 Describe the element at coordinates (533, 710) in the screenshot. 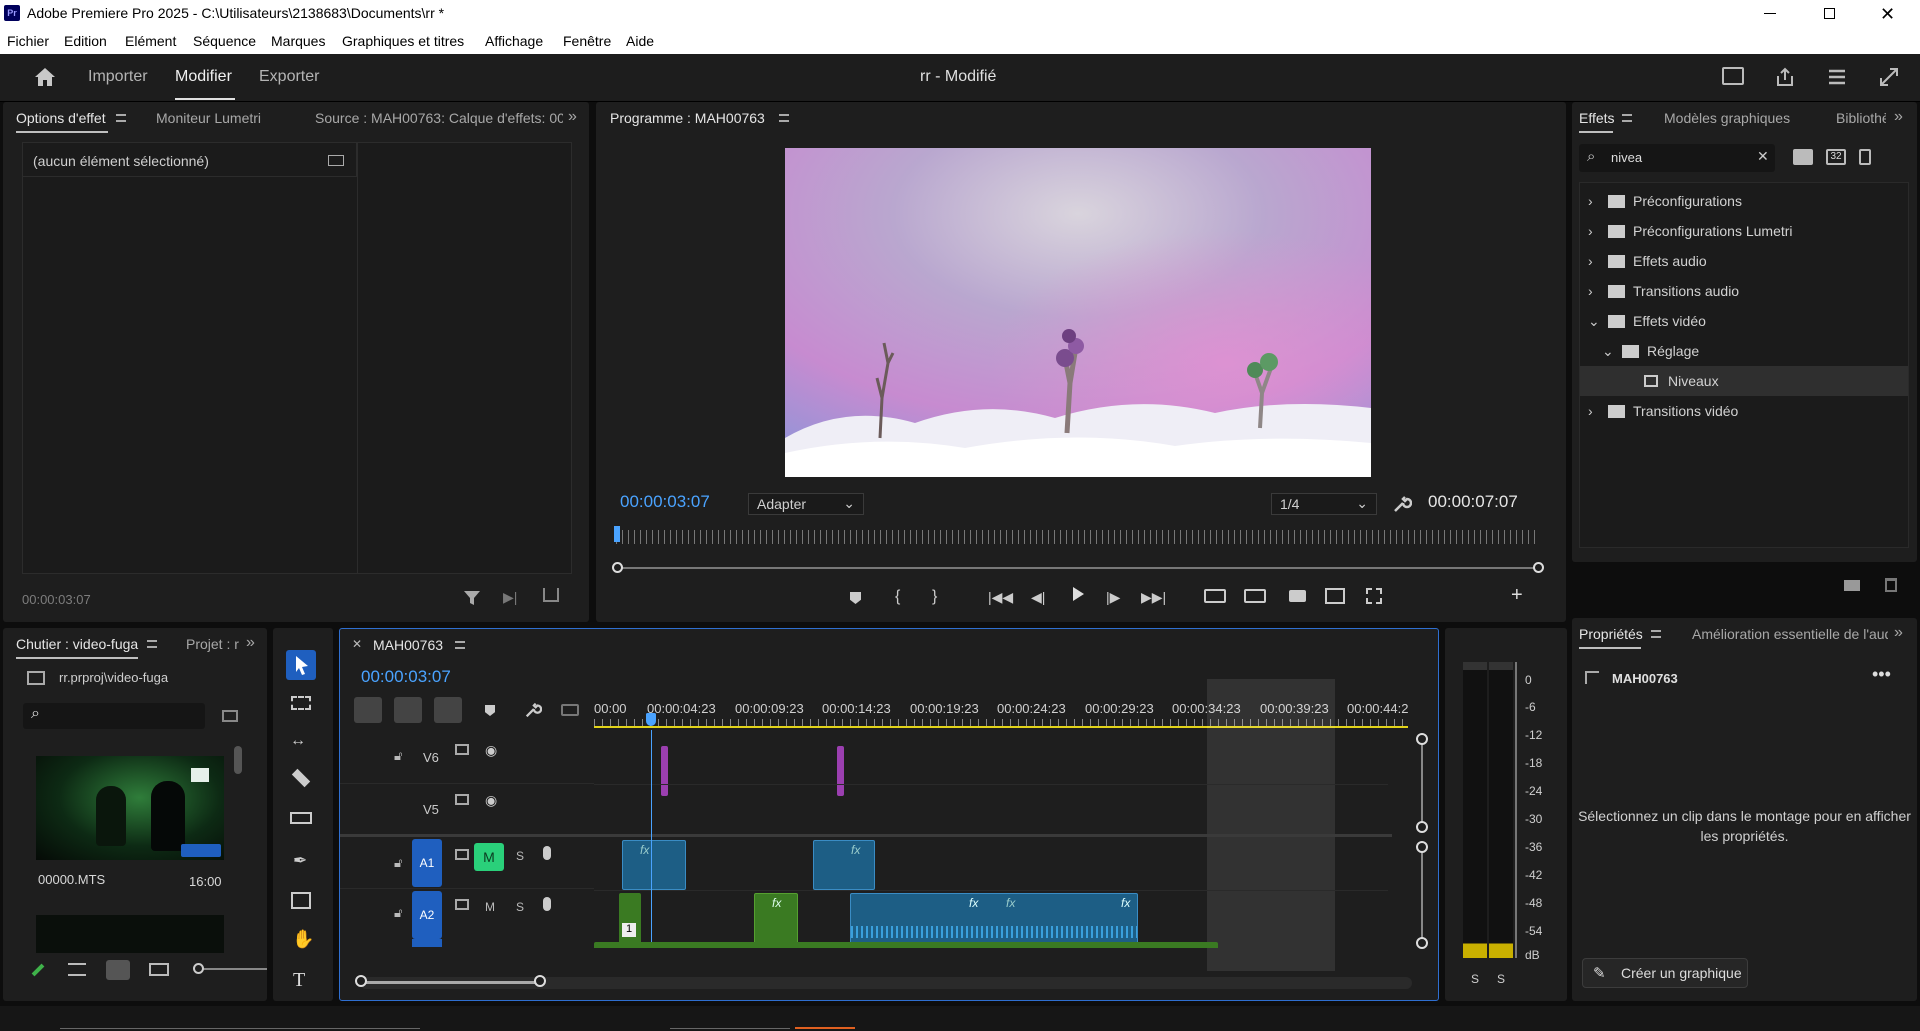

I see `timeline-settings-icon` at that location.